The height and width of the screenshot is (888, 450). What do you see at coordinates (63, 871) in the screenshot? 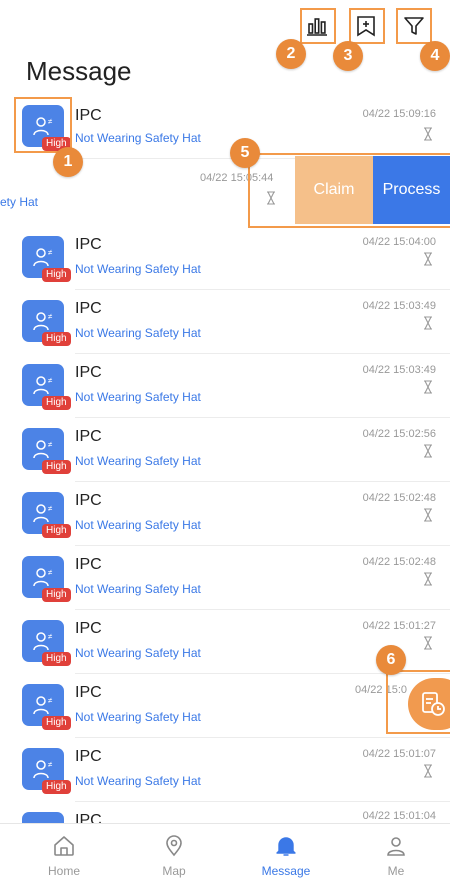
I see `tab-label: Home` at bounding box center [63, 871].